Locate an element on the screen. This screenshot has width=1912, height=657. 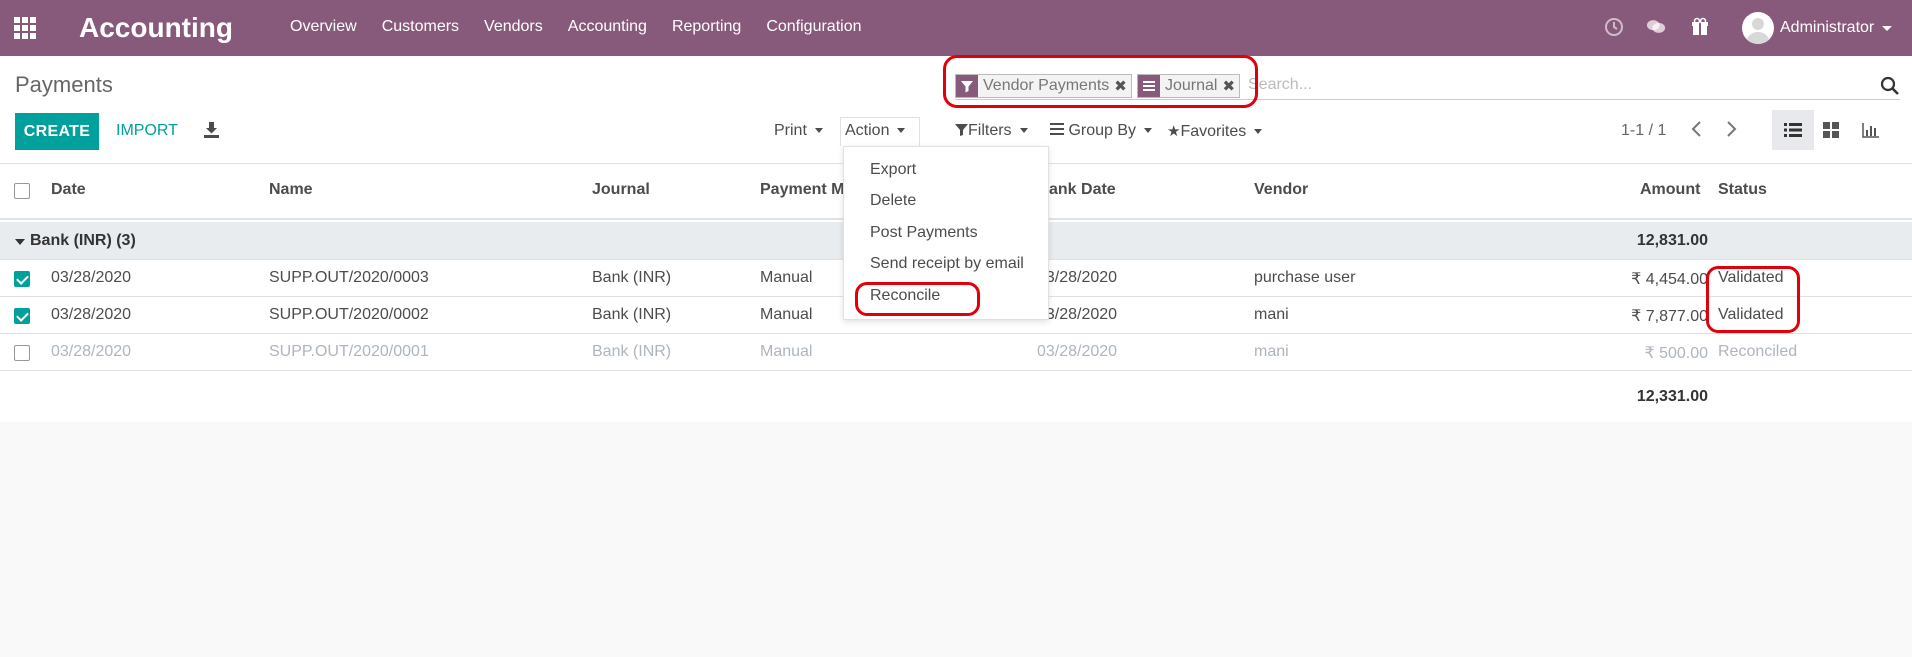
cell-vendor: purchase user is located at coordinates (1305, 277).